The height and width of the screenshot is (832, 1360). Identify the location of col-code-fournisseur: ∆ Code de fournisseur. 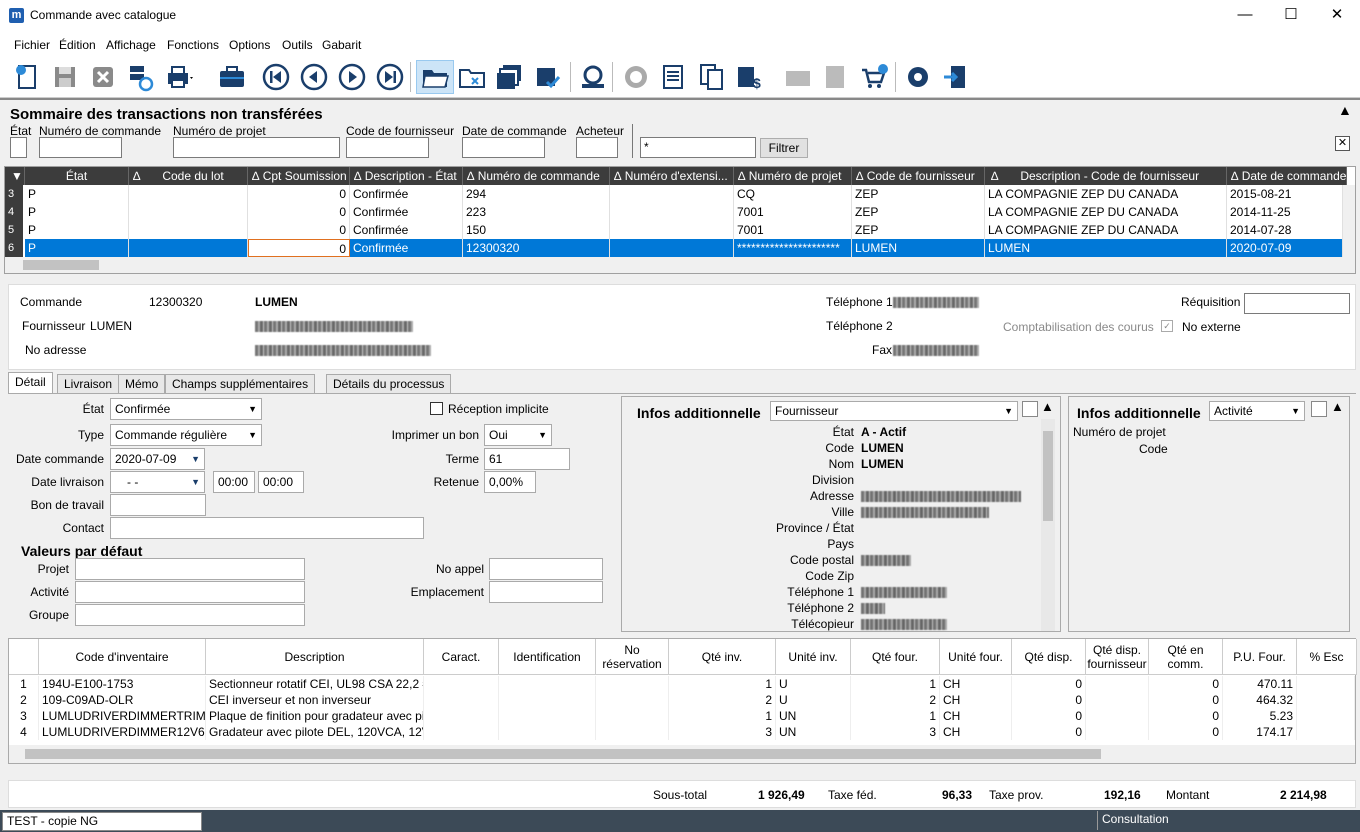
(918, 176).